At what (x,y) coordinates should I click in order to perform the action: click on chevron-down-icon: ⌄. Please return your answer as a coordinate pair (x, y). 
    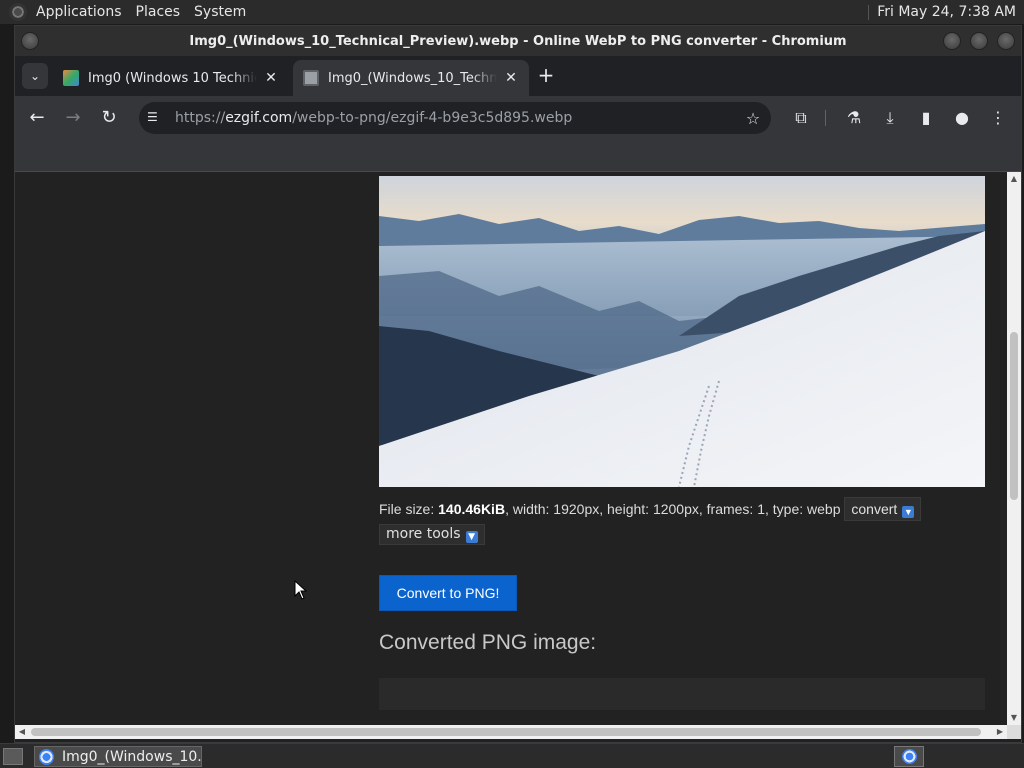
    Looking at the image, I should click on (35, 76).